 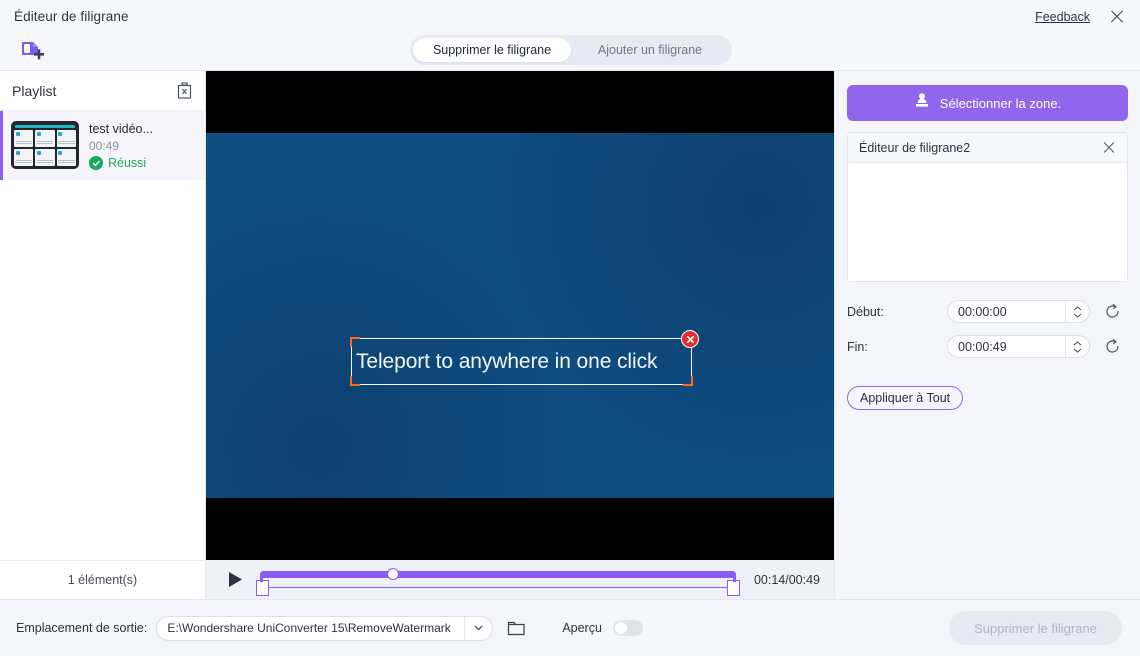 What do you see at coordinates (127, 163) in the screenshot?
I see `status-label: Réussi` at bounding box center [127, 163].